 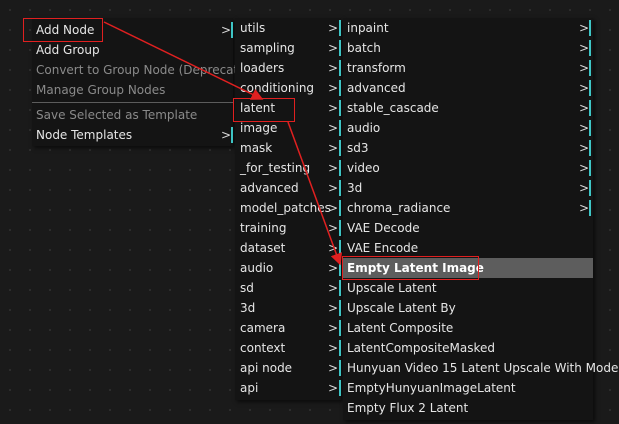 What do you see at coordinates (288, 388) in the screenshot?
I see `category-item-api: api >` at bounding box center [288, 388].